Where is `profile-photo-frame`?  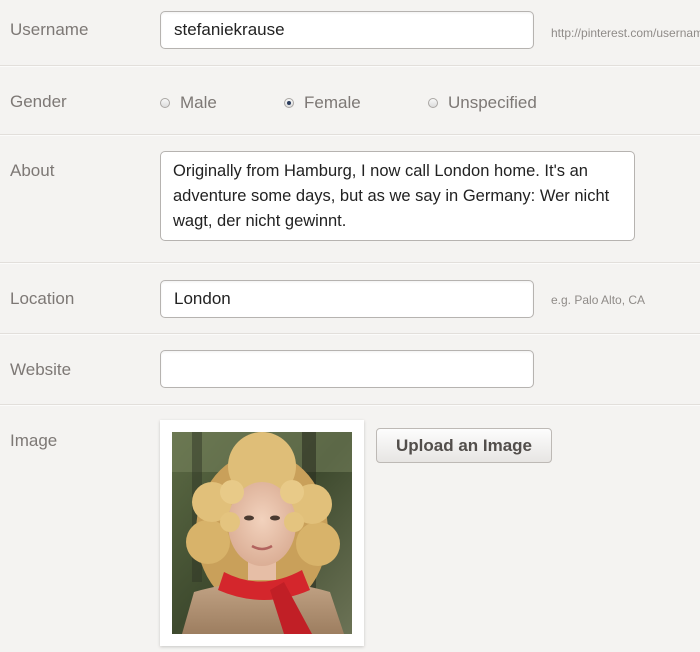 profile-photo-frame is located at coordinates (262, 533).